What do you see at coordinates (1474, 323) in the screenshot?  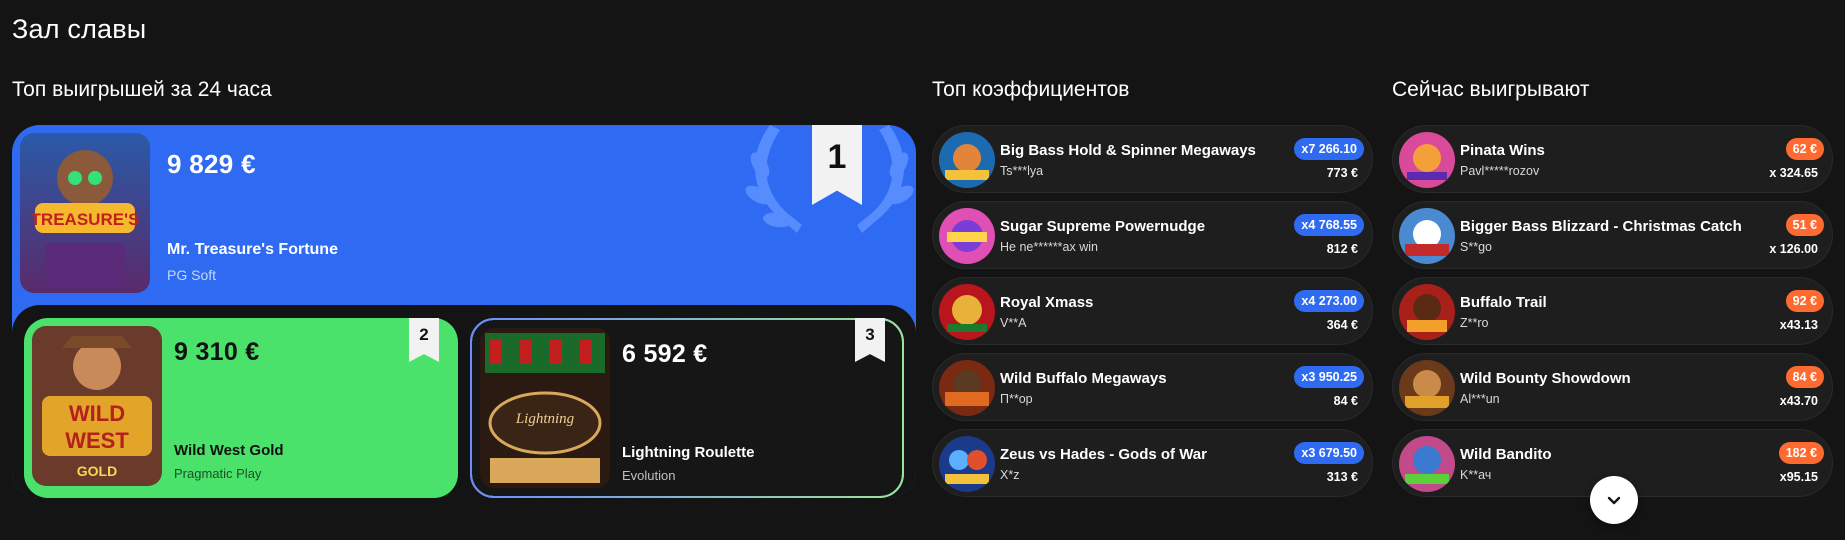 I see `user-name: Z**ro` at bounding box center [1474, 323].